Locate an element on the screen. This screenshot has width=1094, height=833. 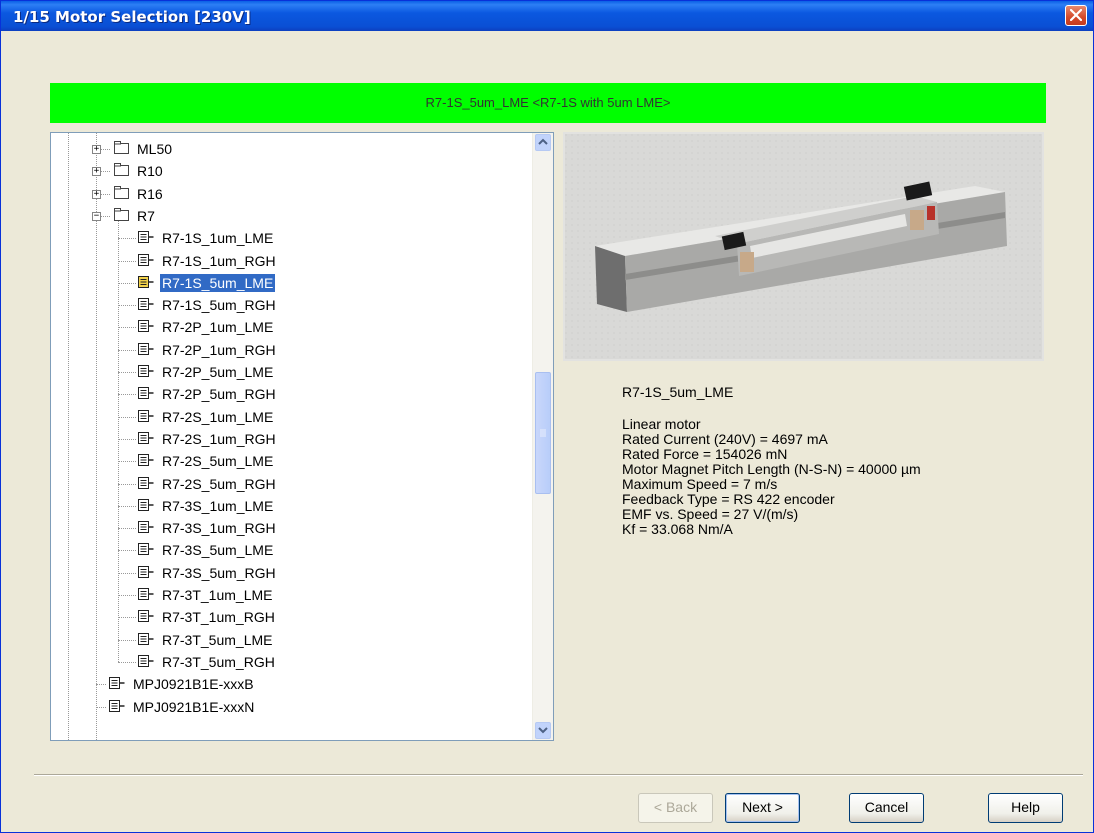
tree-scrollbar is located at coordinates (542, 436).